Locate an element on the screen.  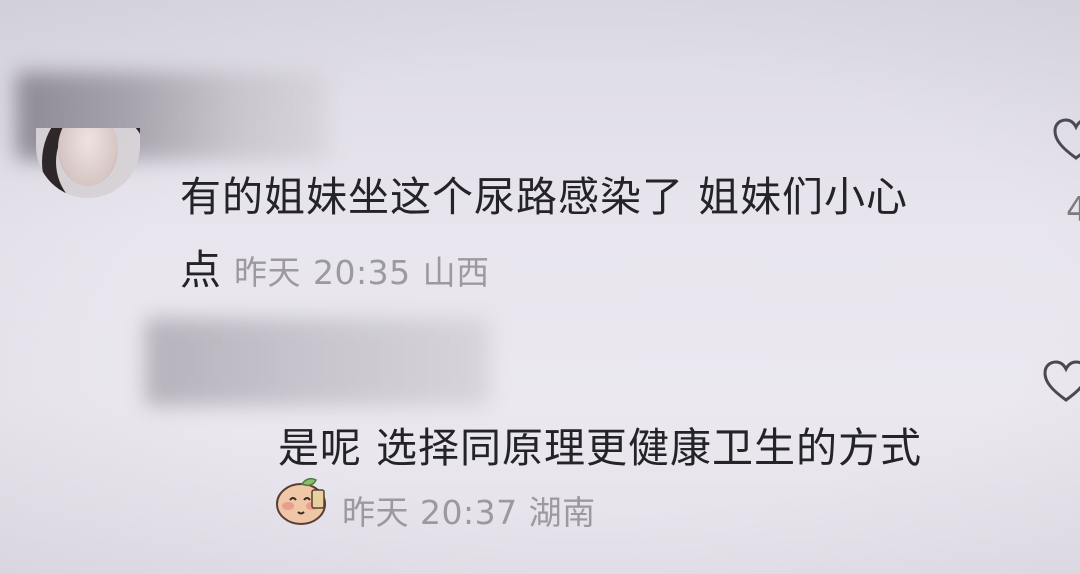
comment-location: 山西 is located at coordinates (456, 272).